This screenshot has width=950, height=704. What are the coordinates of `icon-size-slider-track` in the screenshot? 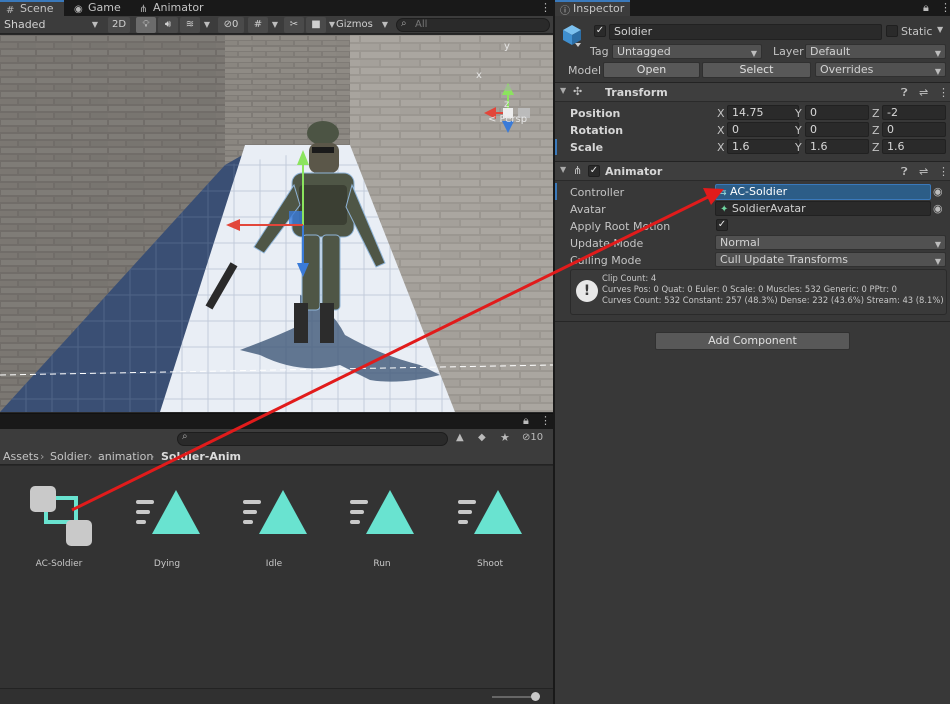 It's located at (514, 697).